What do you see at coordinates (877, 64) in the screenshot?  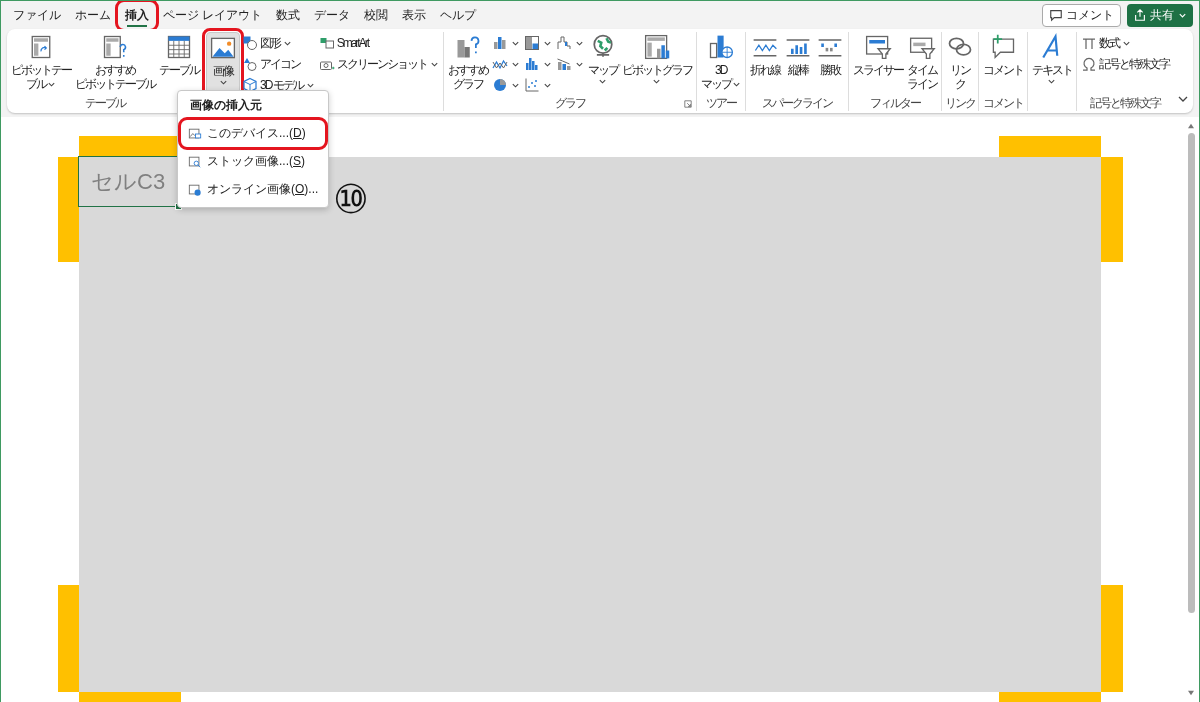 I see `ribbon-button: スライサー` at bounding box center [877, 64].